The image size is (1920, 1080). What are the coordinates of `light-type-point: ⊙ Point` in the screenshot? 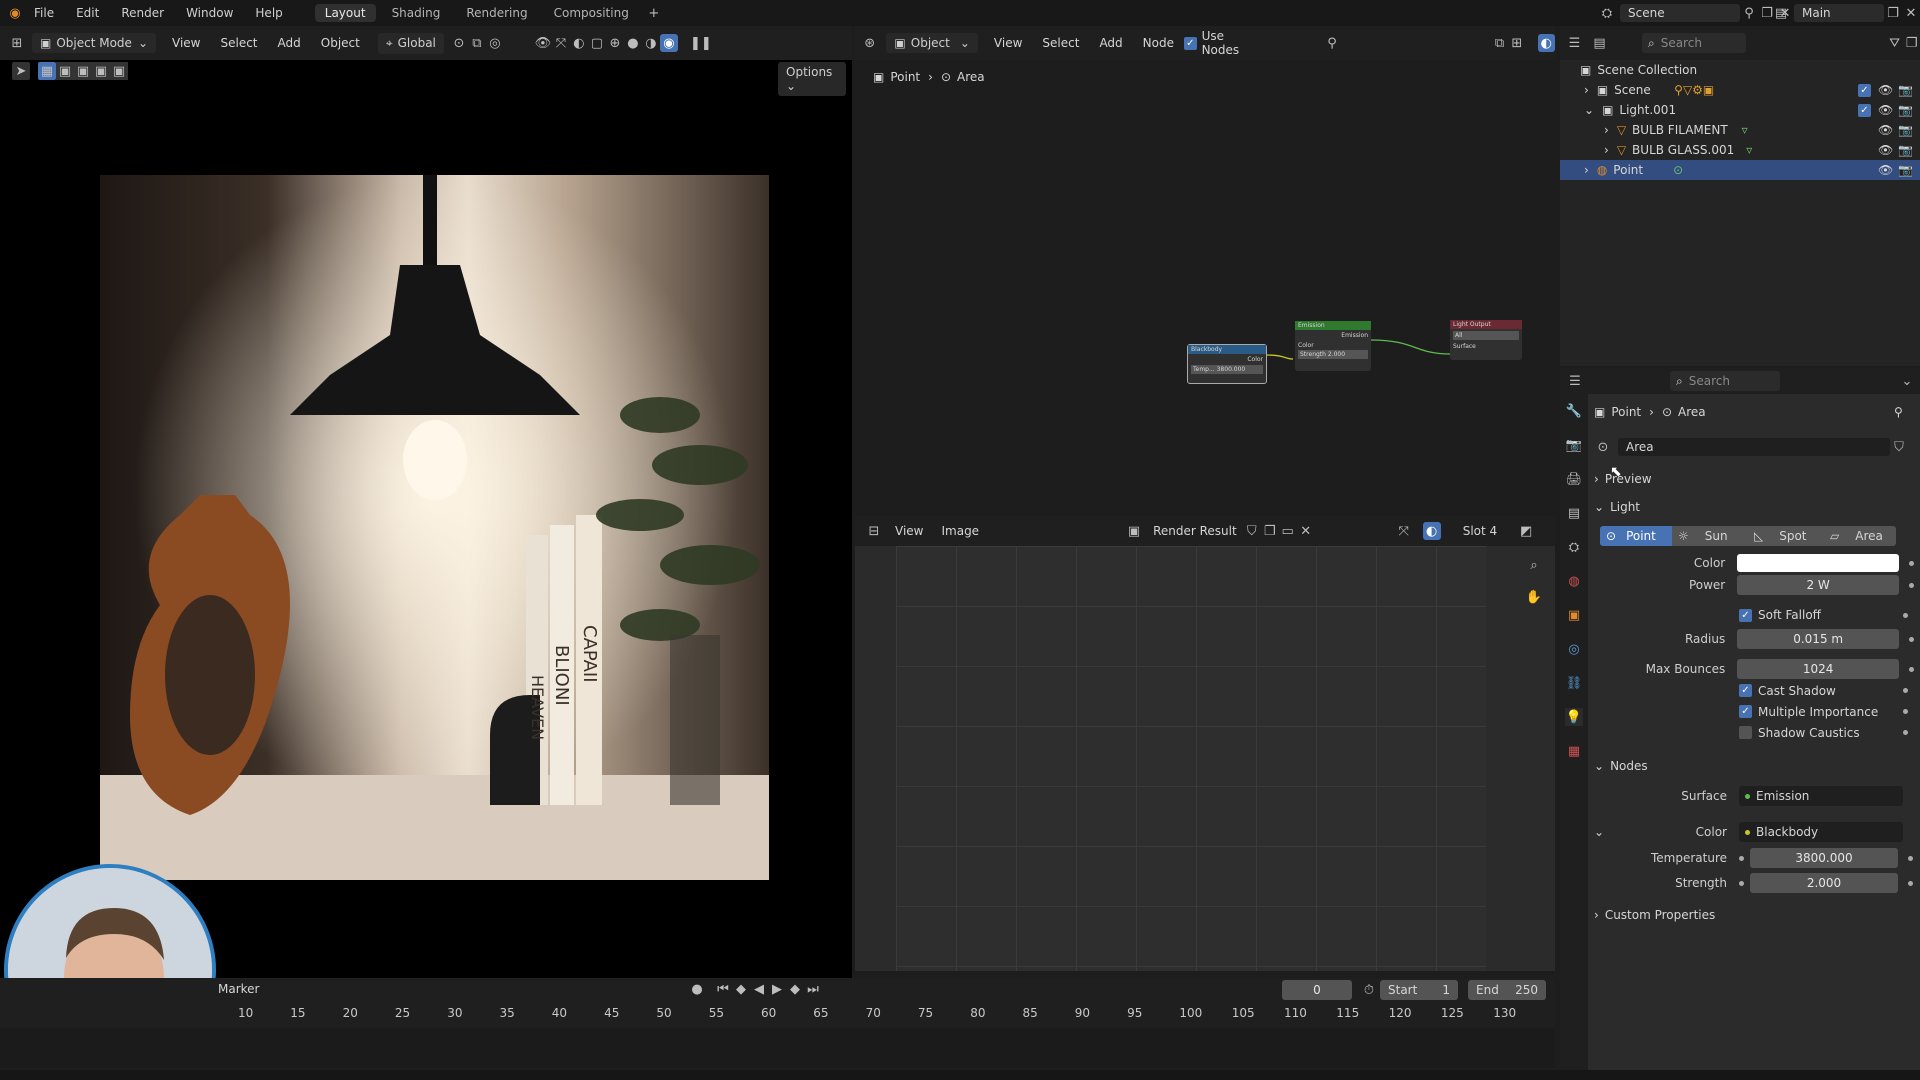 It's located at (1636, 536).